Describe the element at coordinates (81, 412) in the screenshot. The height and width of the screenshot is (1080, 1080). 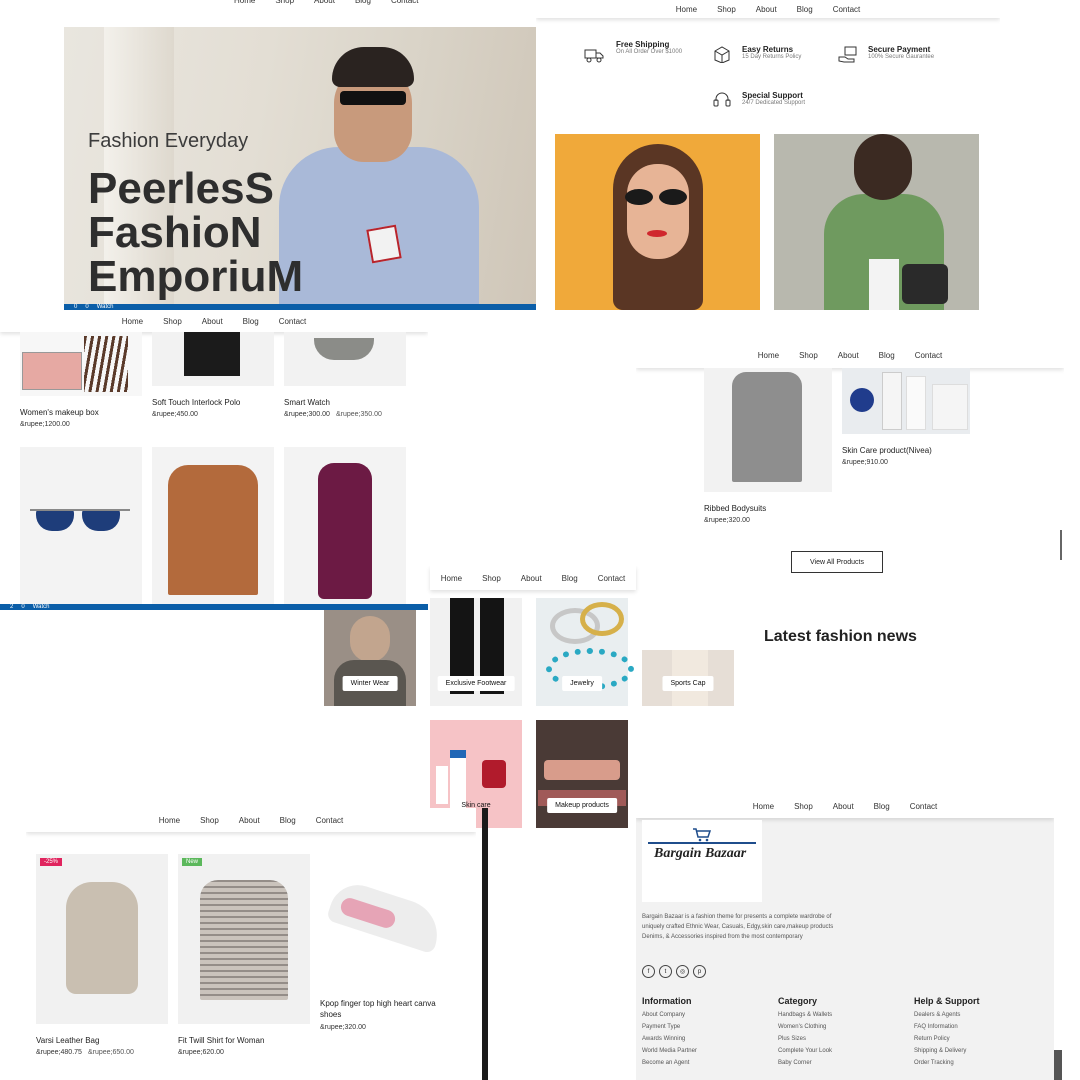
I see `product-name: Women's makeup box` at that location.